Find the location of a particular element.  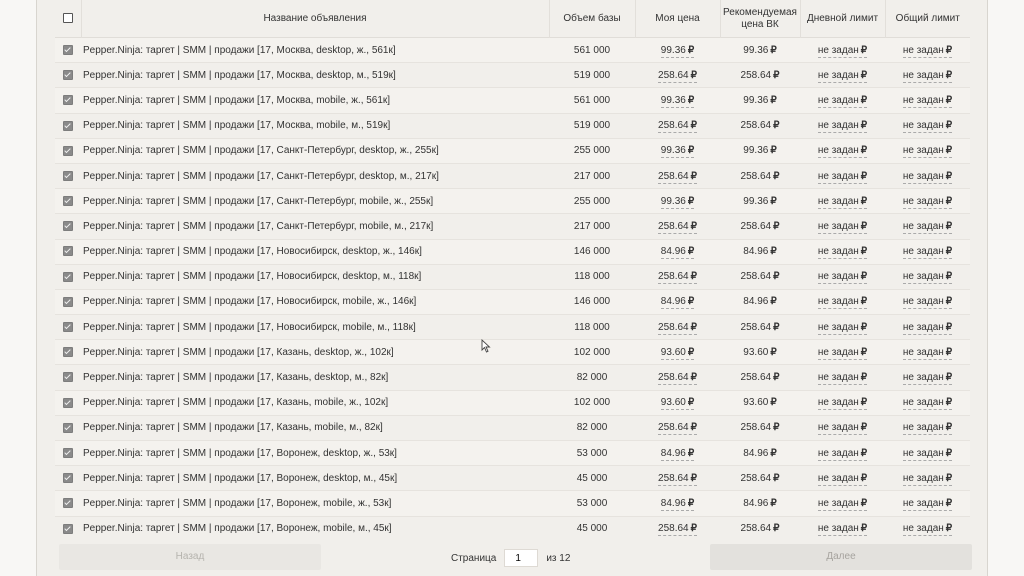

header-total-limit: Общий лимит is located at coordinates (927, 19).